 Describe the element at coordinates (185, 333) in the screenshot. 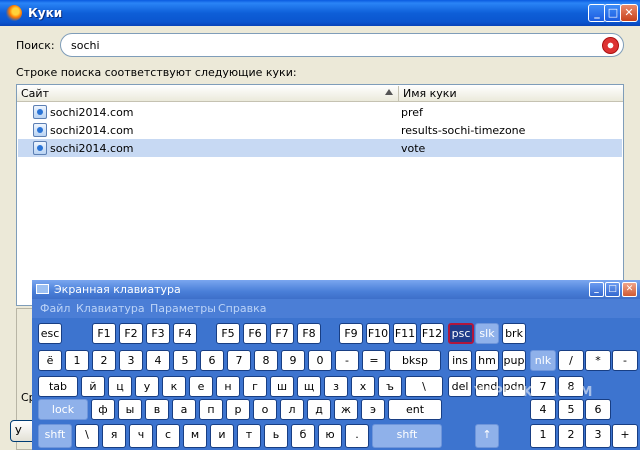

I see `keyboard-key: F4` at that location.